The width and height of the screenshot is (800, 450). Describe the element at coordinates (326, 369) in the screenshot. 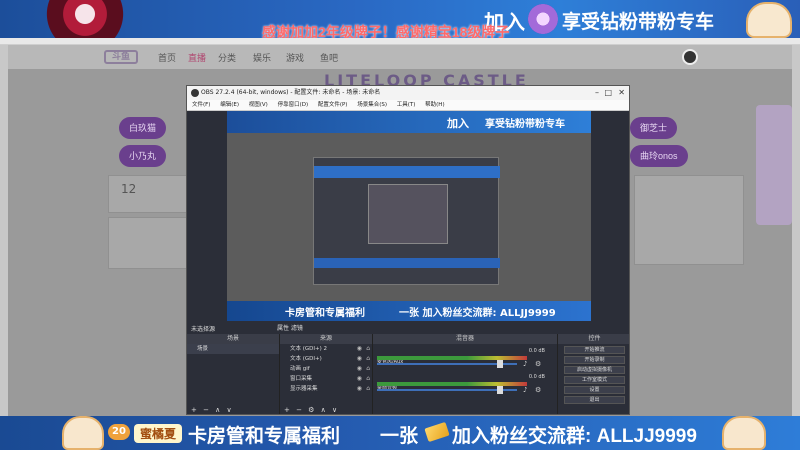

I see `source-item: 动画 gif ◉ ⌂` at that location.